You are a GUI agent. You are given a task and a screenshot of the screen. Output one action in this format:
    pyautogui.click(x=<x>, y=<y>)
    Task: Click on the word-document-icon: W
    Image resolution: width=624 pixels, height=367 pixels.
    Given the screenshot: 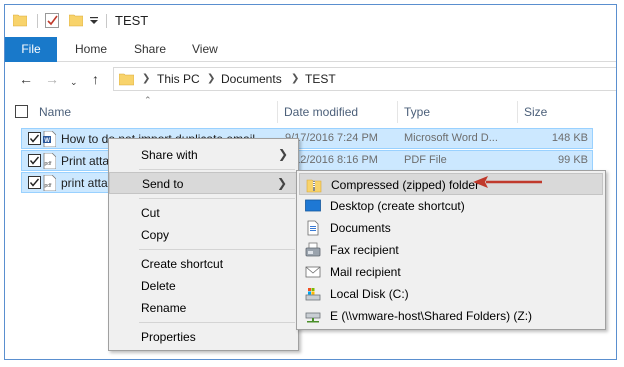 What is the action you would take?
    pyautogui.click(x=49, y=139)
    